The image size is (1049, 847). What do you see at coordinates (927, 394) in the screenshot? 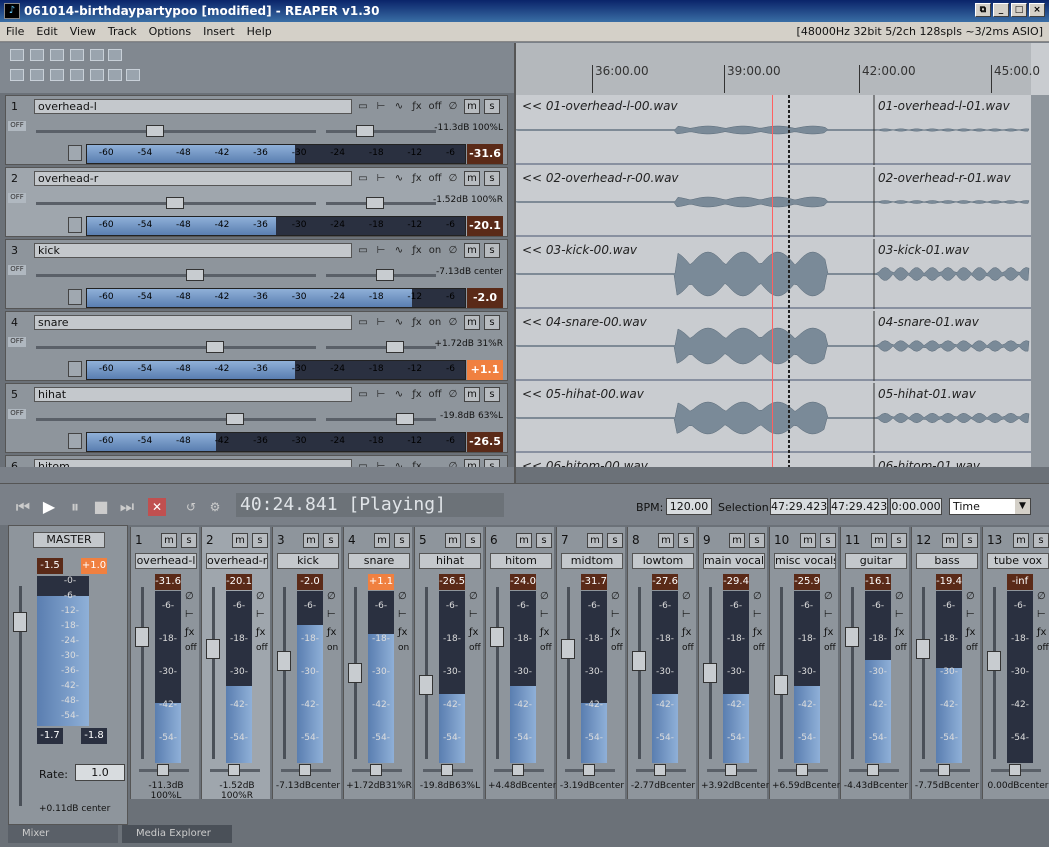
I see `media-item-name: 05-hihat-01.wav` at bounding box center [927, 394].